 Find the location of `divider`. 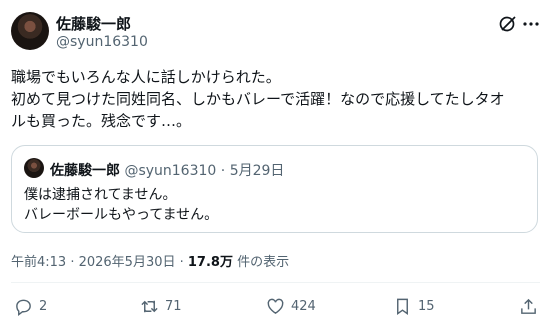

divider is located at coordinates (275, 282).